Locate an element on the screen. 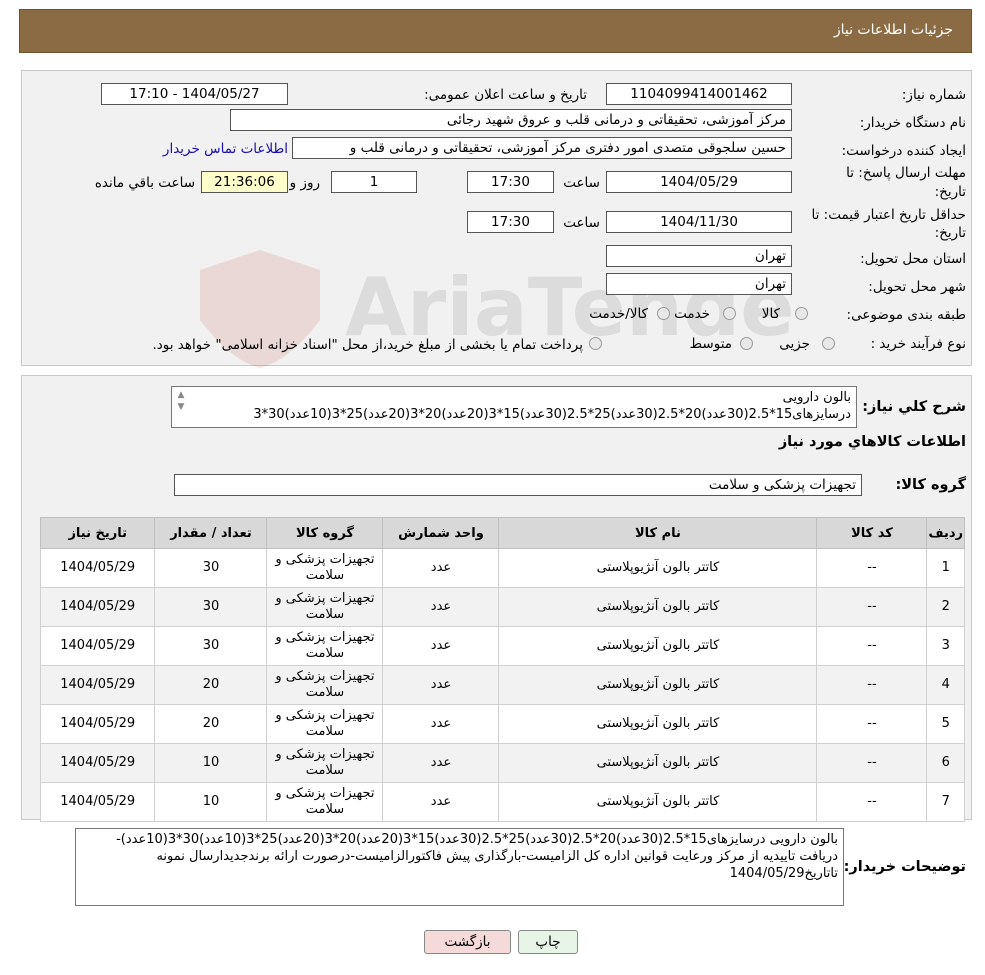  process-option-minor: جزیی is located at coordinates (794, 344).